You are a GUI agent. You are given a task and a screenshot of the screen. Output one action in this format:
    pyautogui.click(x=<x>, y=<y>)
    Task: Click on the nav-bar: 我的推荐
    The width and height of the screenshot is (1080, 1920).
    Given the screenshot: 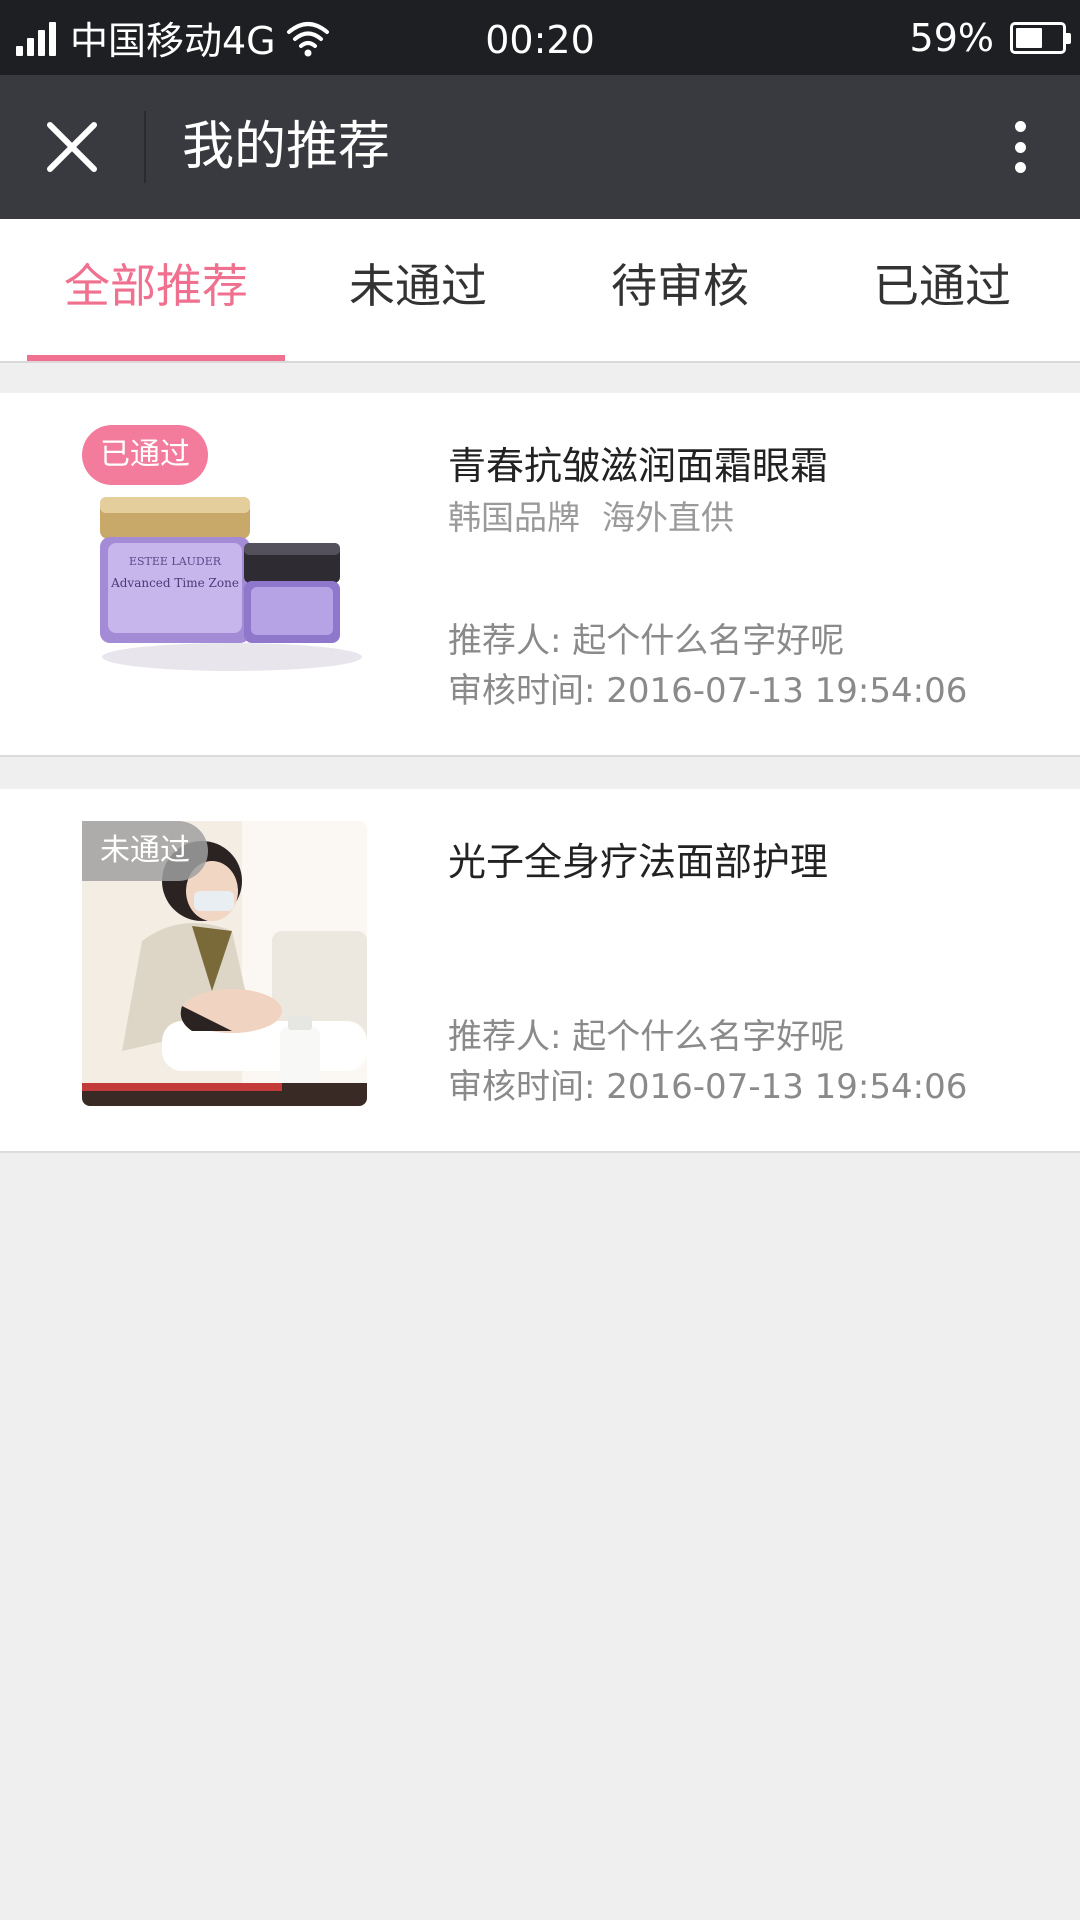 What is the action you would take?
    pyautogui.click(x=540, y=147)
    